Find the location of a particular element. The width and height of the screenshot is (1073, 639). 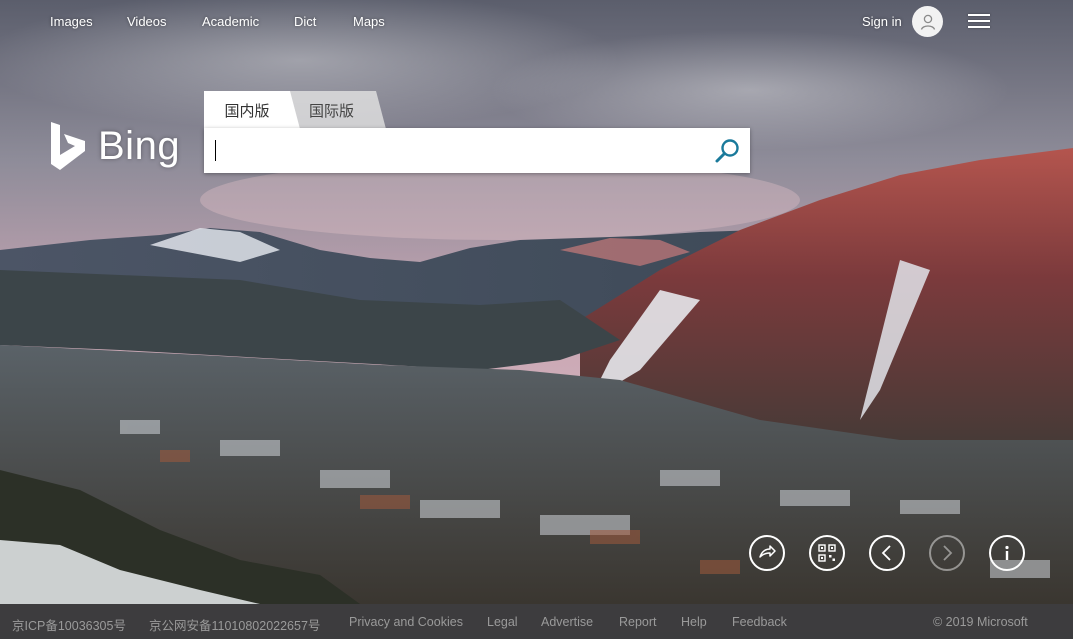

info-icon is located at coordinates (1007, 552).